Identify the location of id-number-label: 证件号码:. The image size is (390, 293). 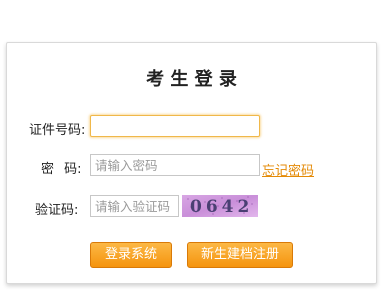
(57, 130).